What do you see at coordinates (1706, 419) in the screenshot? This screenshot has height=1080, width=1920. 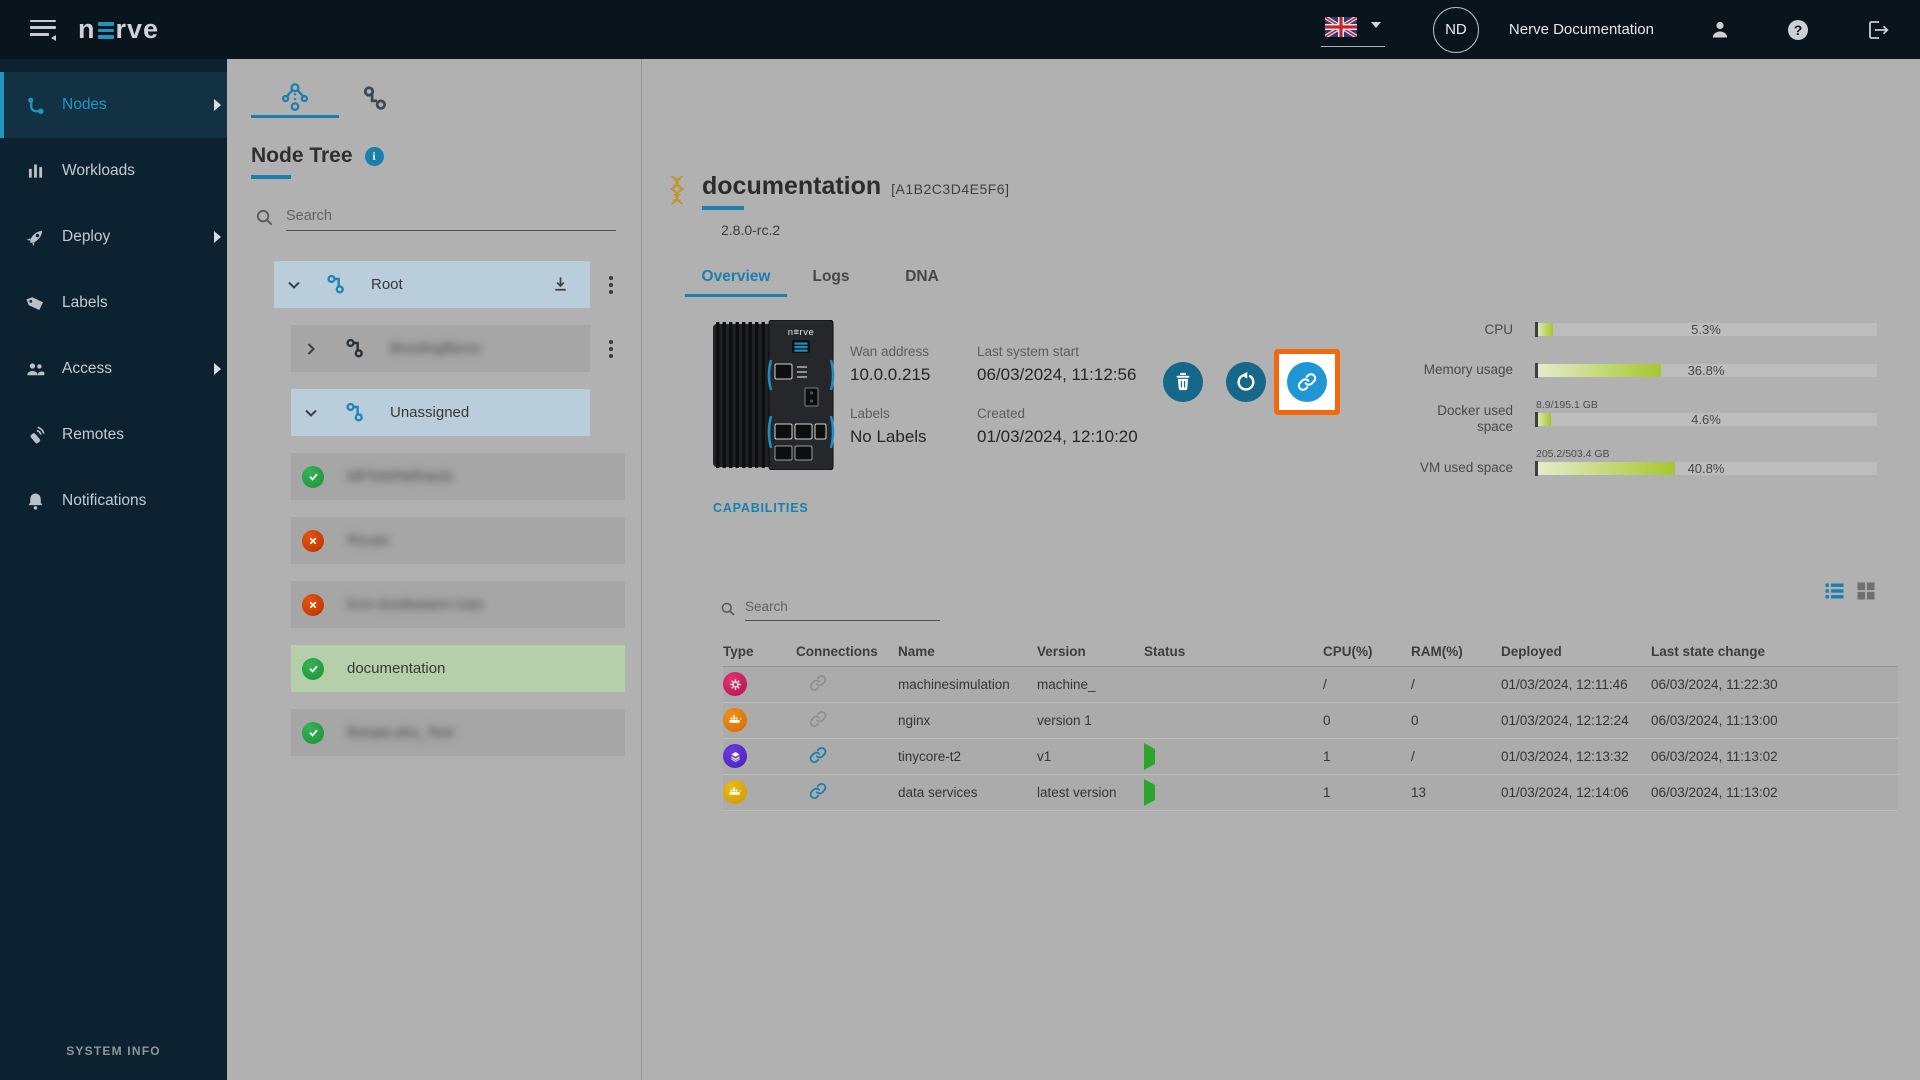 I see `stat-value: 4.6%` at bounding box center [1706, 419].